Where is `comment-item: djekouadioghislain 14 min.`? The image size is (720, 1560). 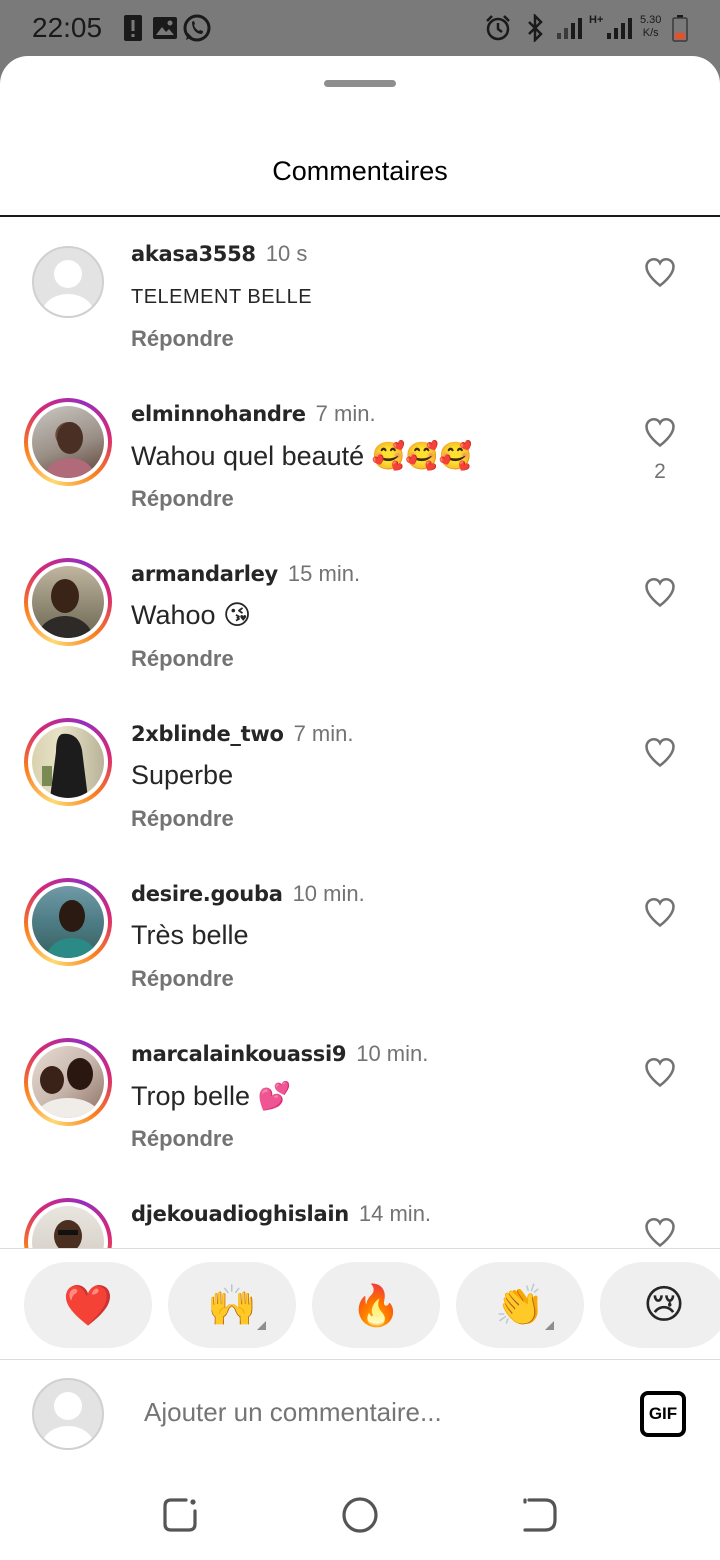
comment-item: djekouadioghislain 14 min. is located at coordinates (360, 1213).